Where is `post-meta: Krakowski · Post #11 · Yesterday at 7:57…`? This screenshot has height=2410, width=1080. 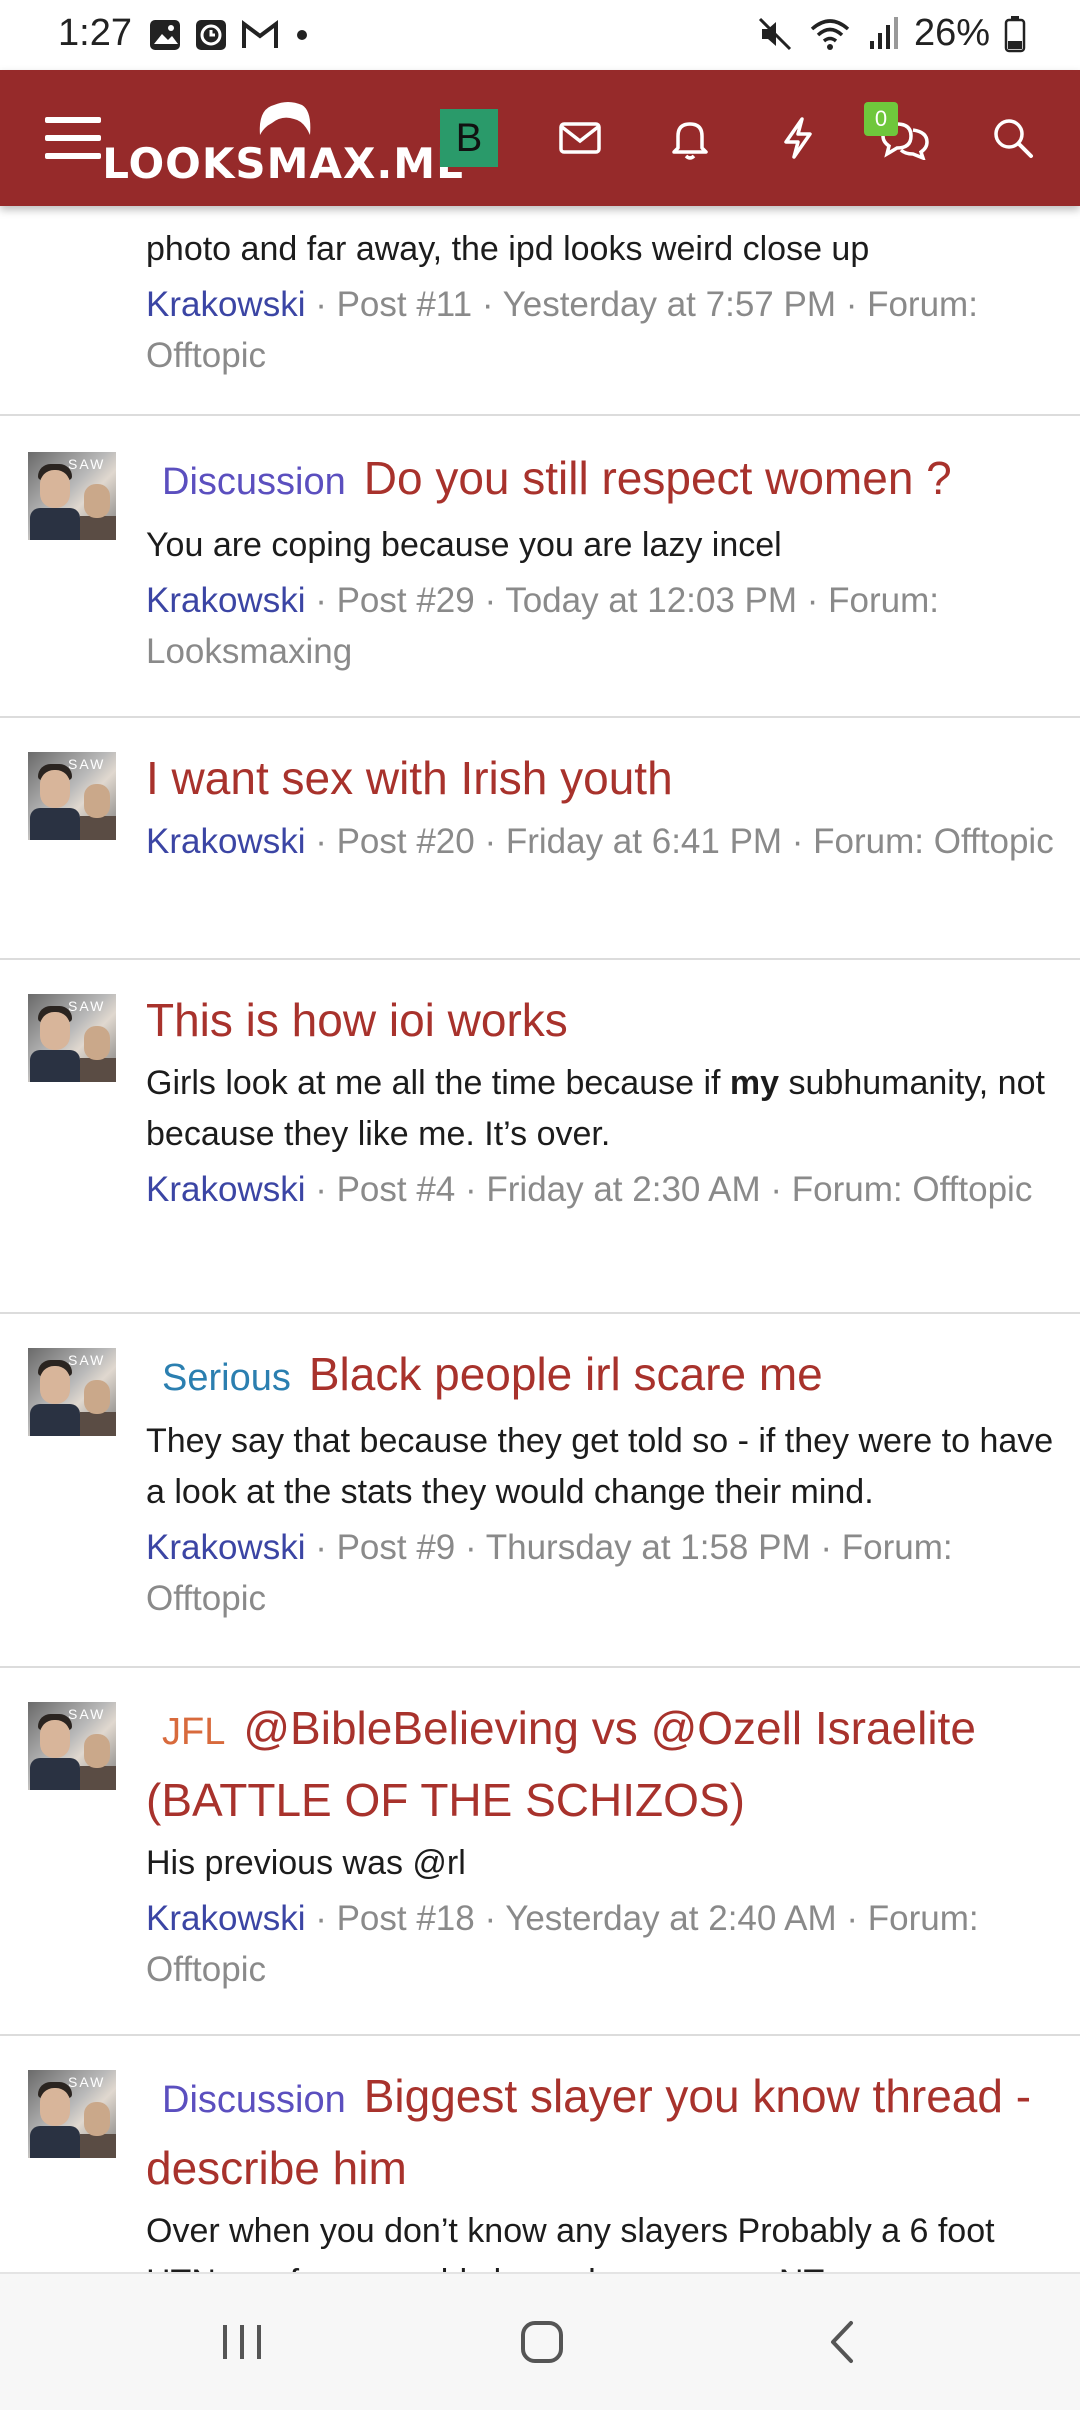 post-meta: Krakowski · Post #11 · Yesterday at 7:57… is located at coordinates (600, 330).